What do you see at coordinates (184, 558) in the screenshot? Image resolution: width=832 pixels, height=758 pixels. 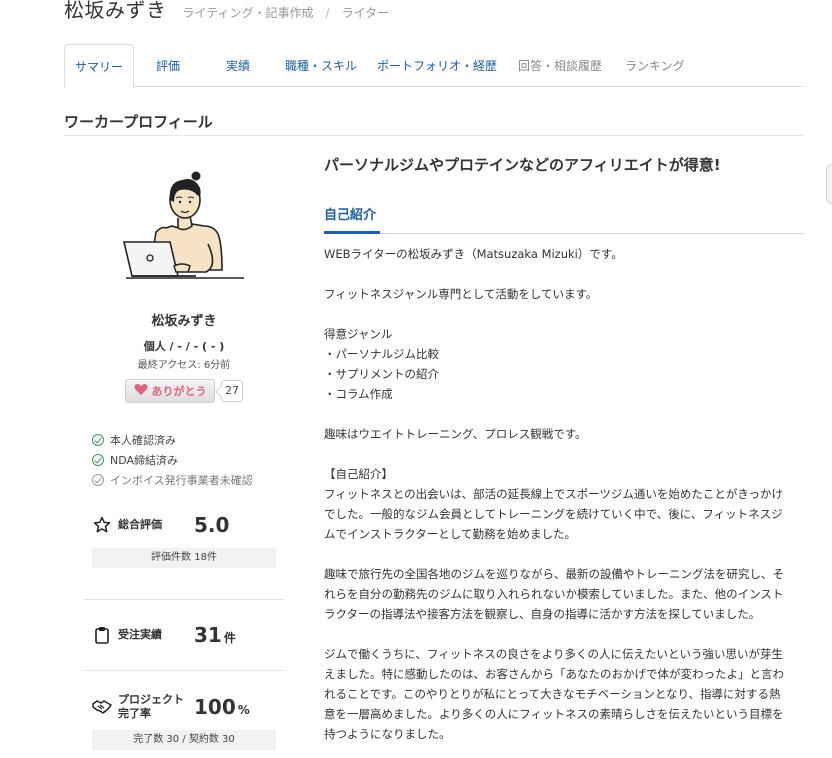 I see `rating-count: 評価件数 18件` at bounding box center [184, 558].